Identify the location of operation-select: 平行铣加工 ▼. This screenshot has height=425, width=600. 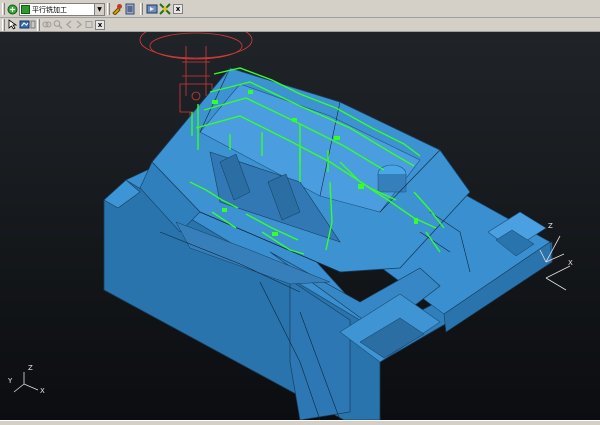
(62, 9).